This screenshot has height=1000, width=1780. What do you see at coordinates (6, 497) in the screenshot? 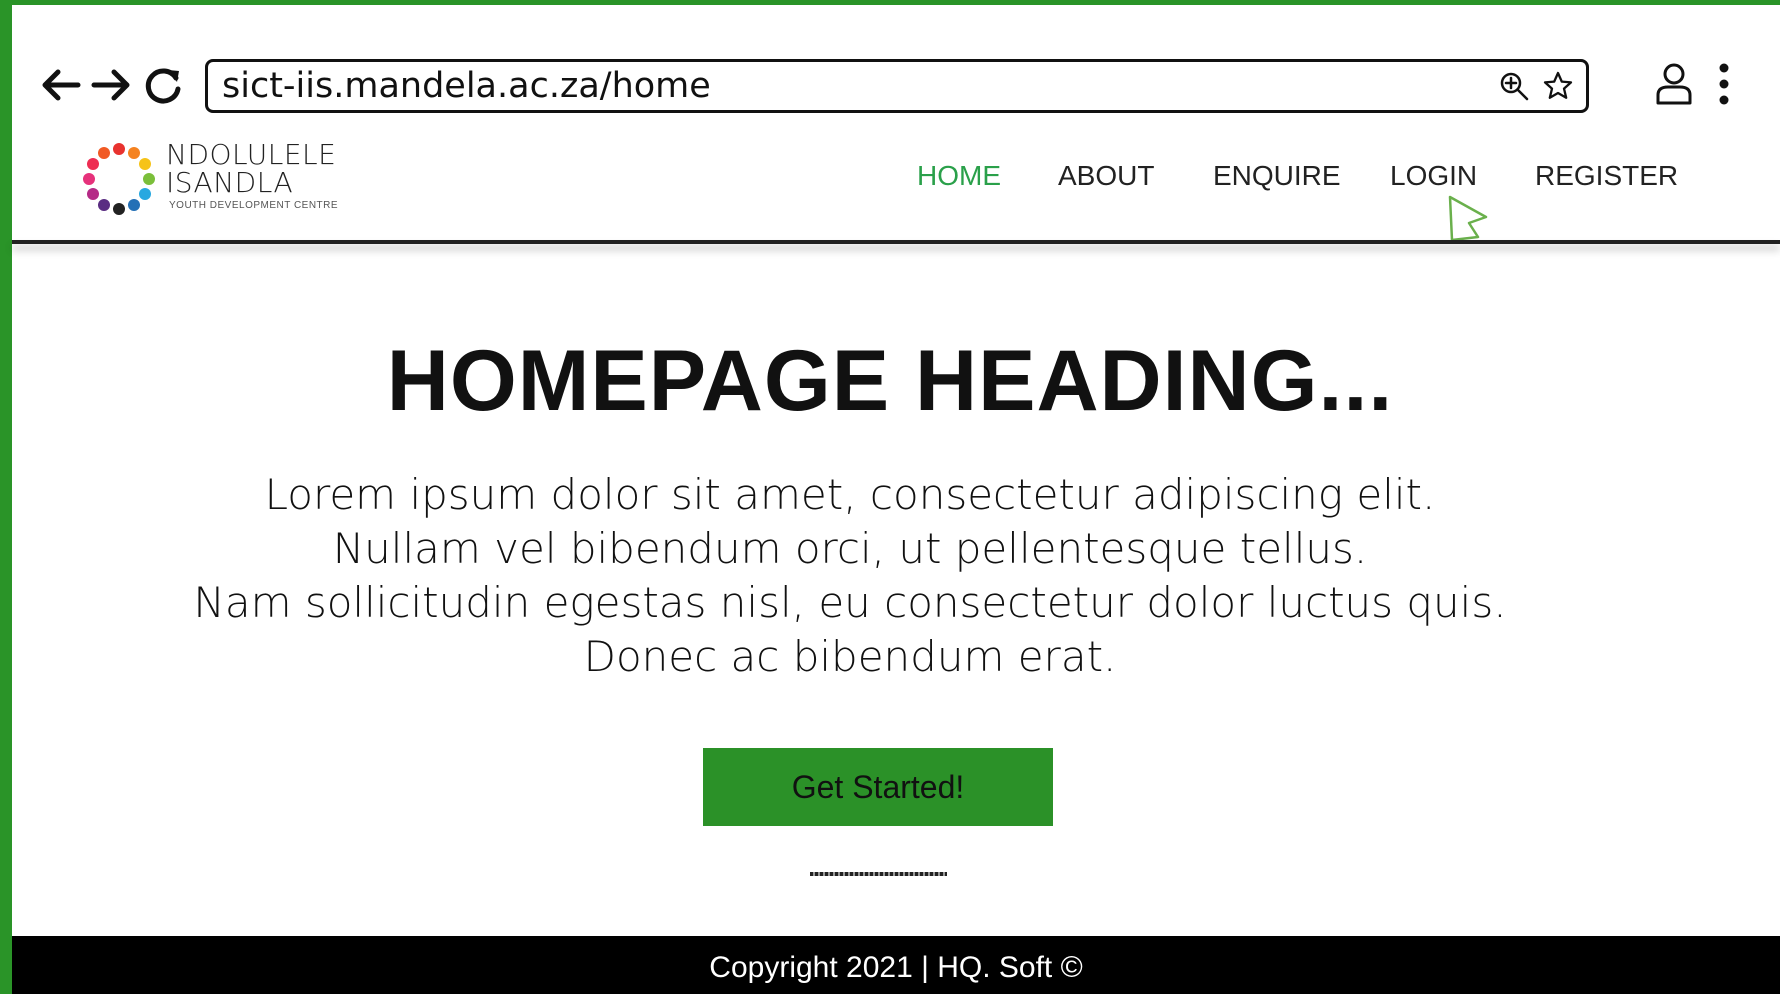
I see `window-frame-left` at bounding box center [6, 497].